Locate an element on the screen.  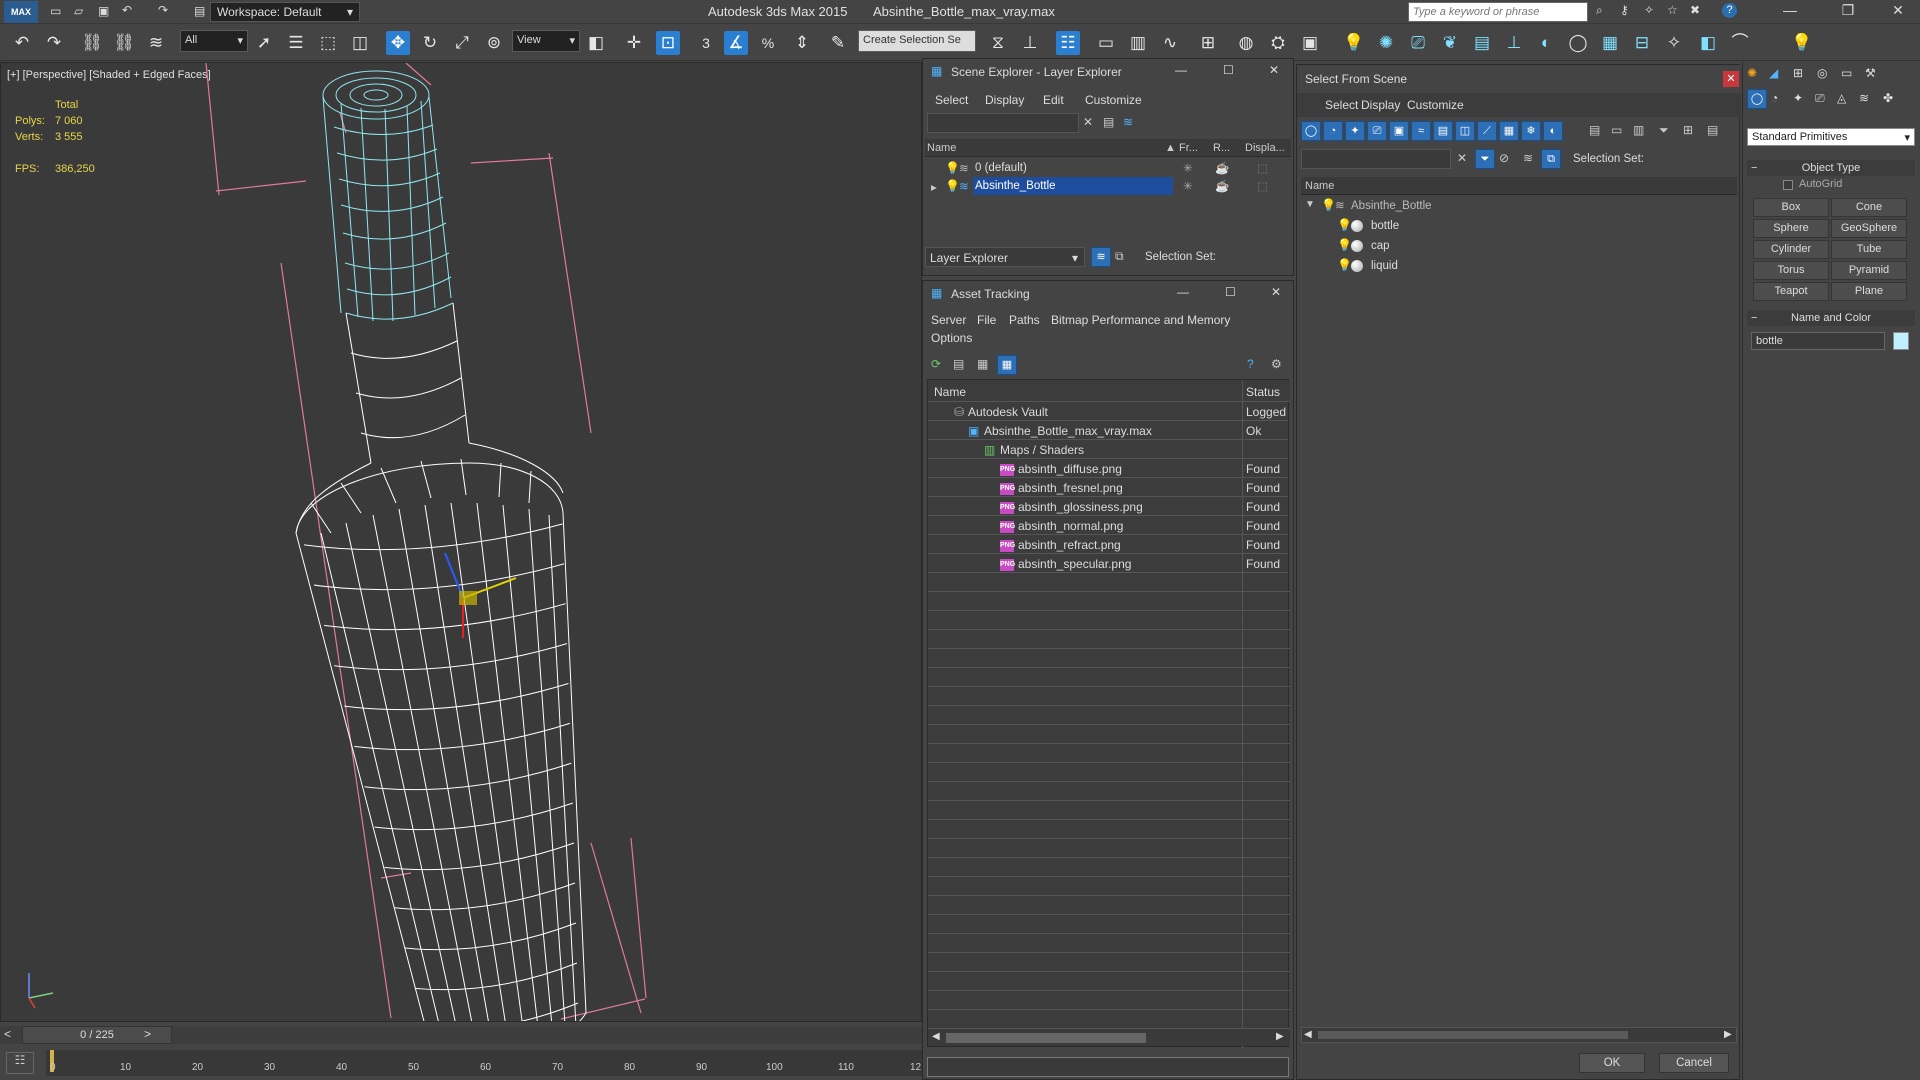
minimize-button: — is located at coordinates (1790, 12).